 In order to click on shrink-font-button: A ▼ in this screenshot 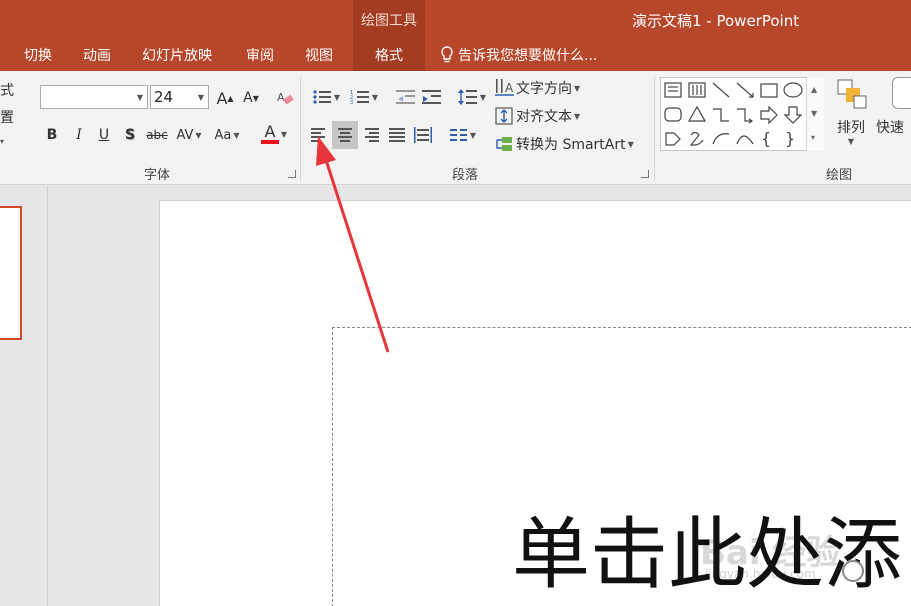, I will do `click(251, 98)`.